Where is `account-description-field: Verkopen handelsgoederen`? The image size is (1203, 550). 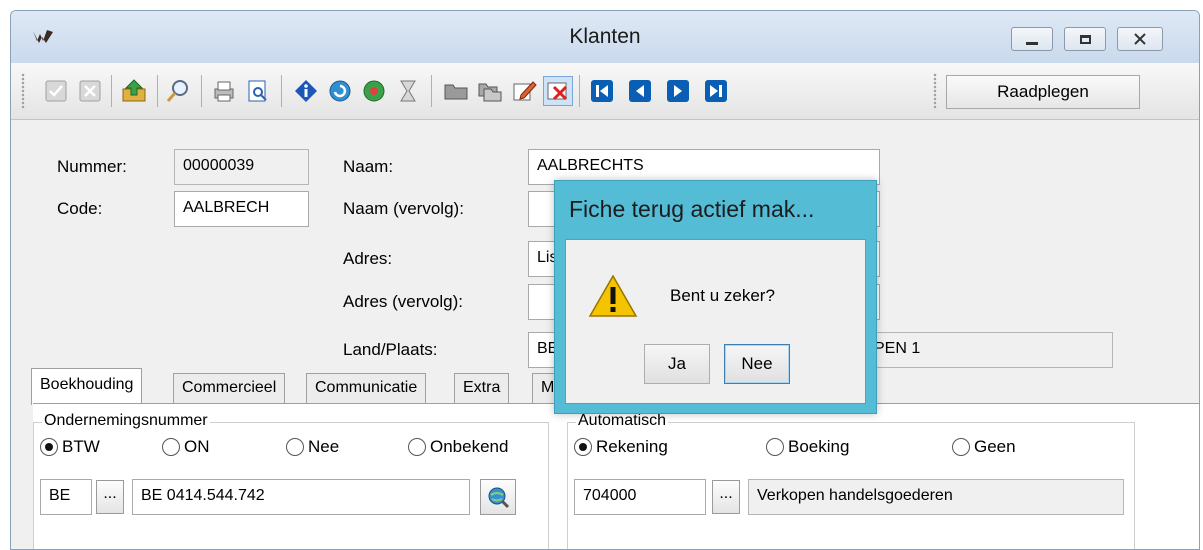
account-description-field: Verkopen handelsgoederen is located at coordinates (936, 497).